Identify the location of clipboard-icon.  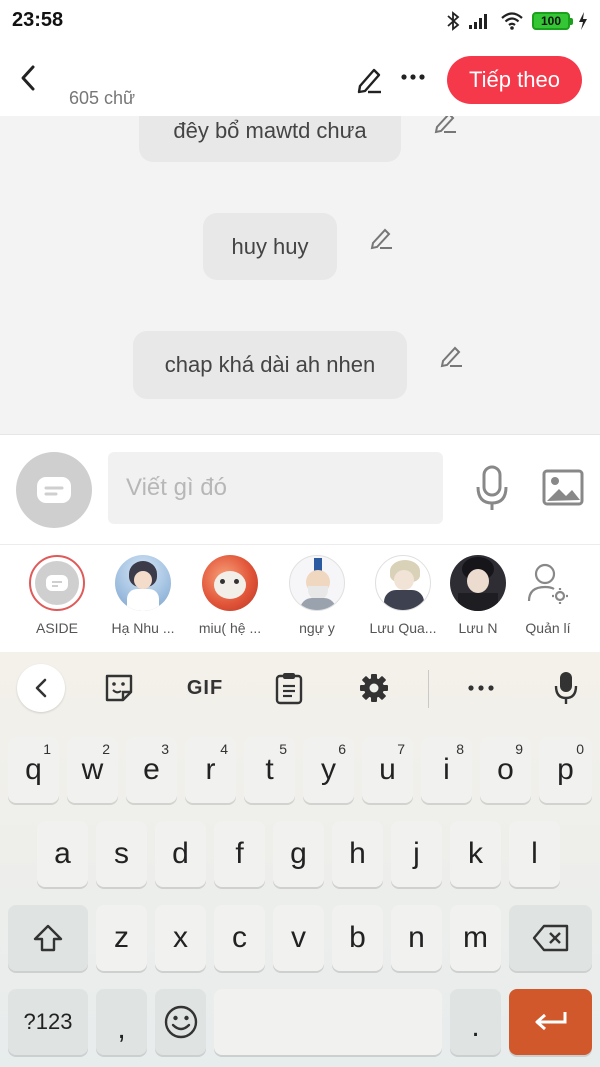
(289, 689).